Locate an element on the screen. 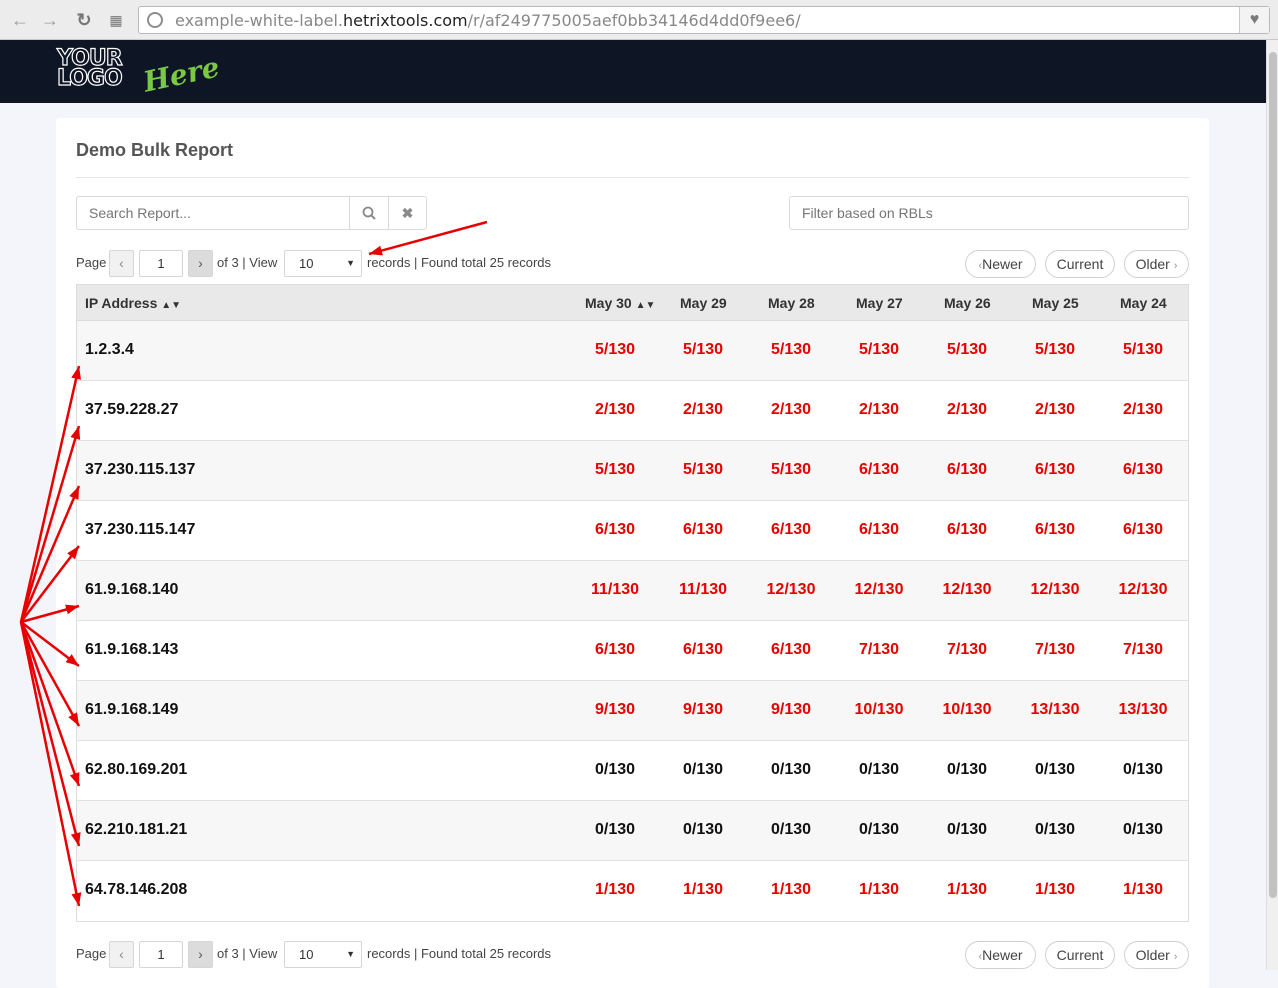  ip-address-cell: 61.9.168.140 is located at coordinates (131, 590).